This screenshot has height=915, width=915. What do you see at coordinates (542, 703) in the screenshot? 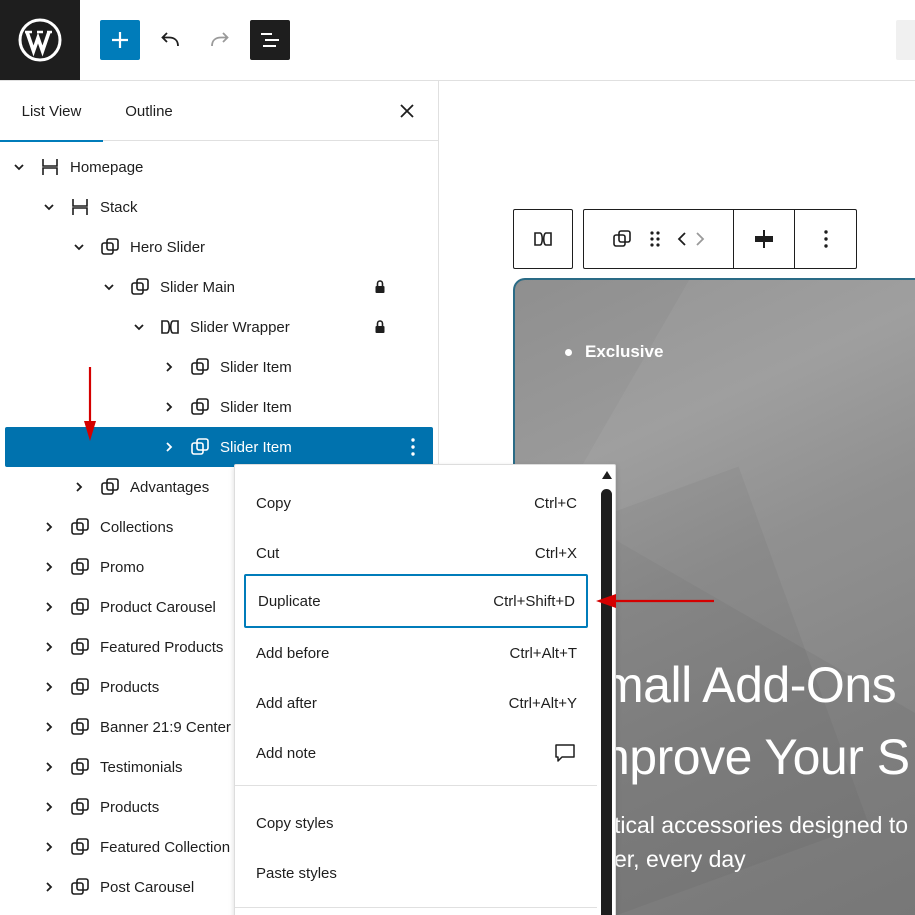
I see `menu-item-shortcut: Ctrl+Alt+Y` at bounding box center [542, 703].